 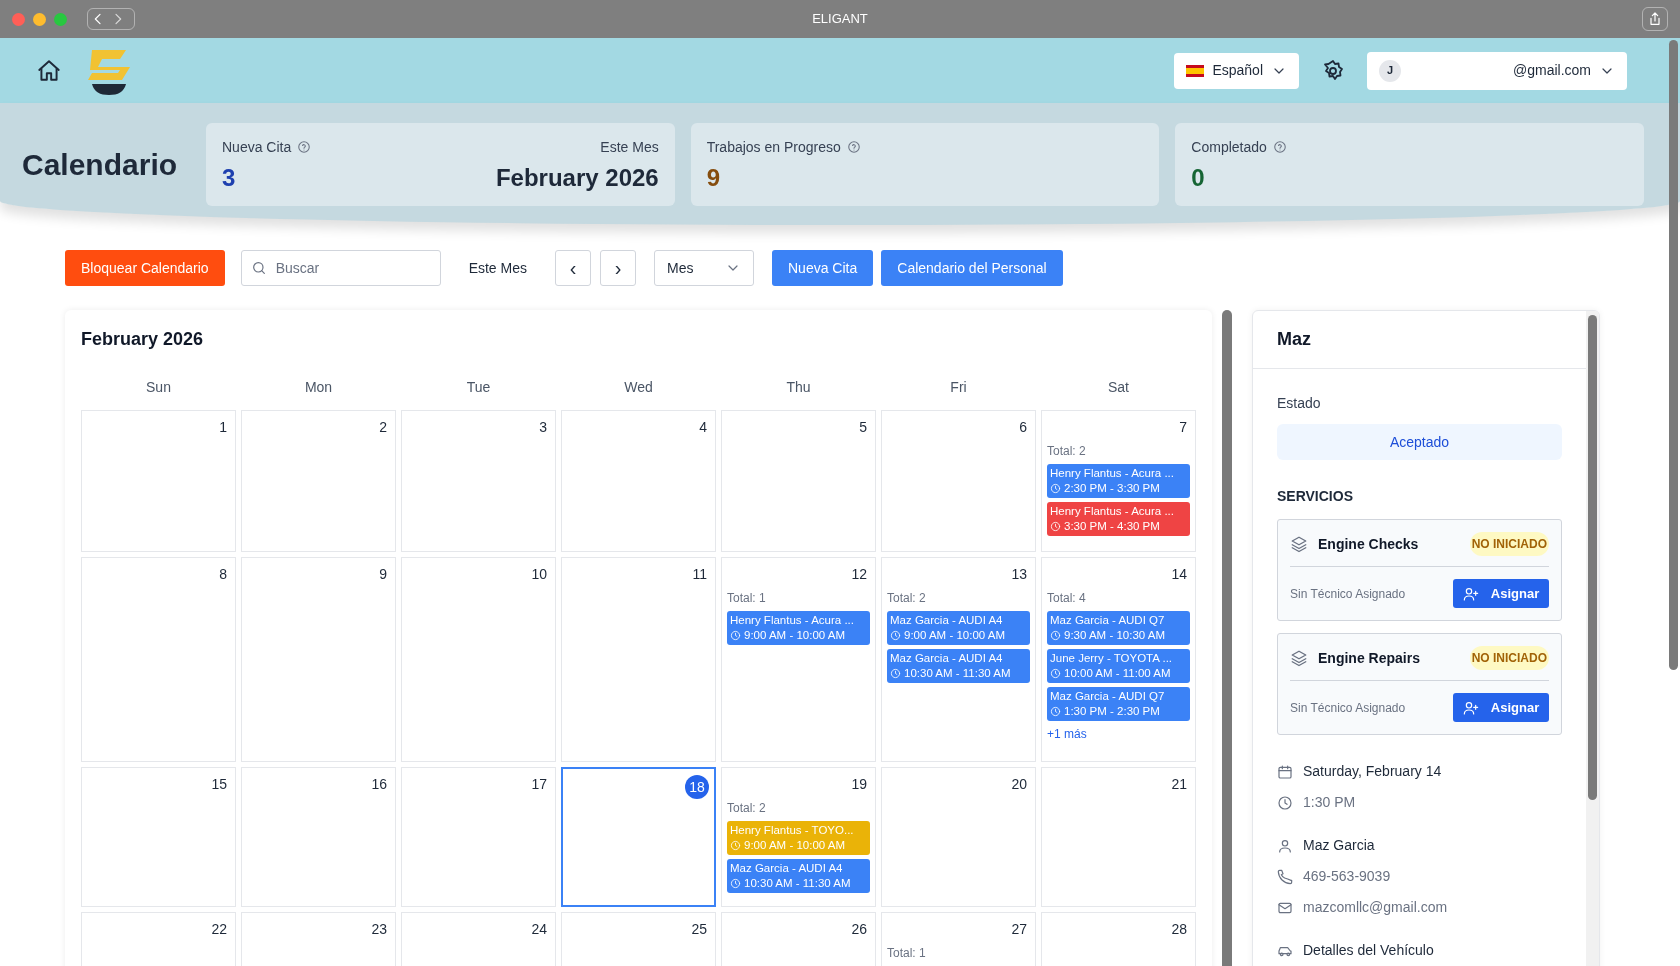 I want to click on day-cell: 1, so click(x=158, y=481).